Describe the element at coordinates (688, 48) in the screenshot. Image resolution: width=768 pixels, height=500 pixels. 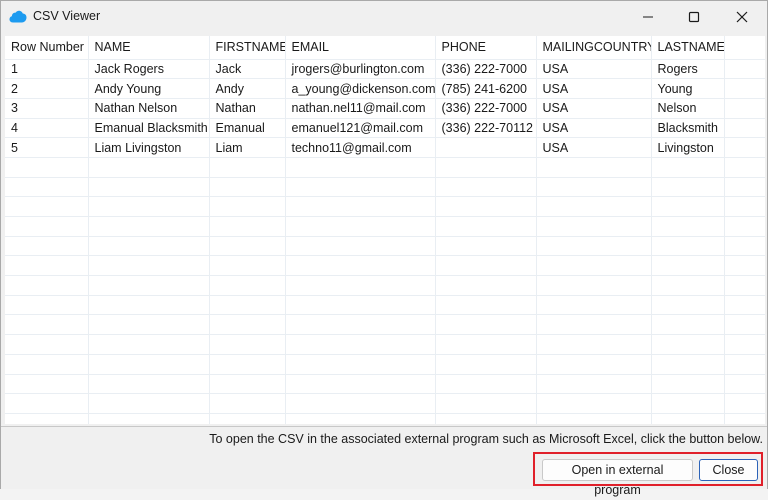
I see `column-header: LASTNAME` at that location.